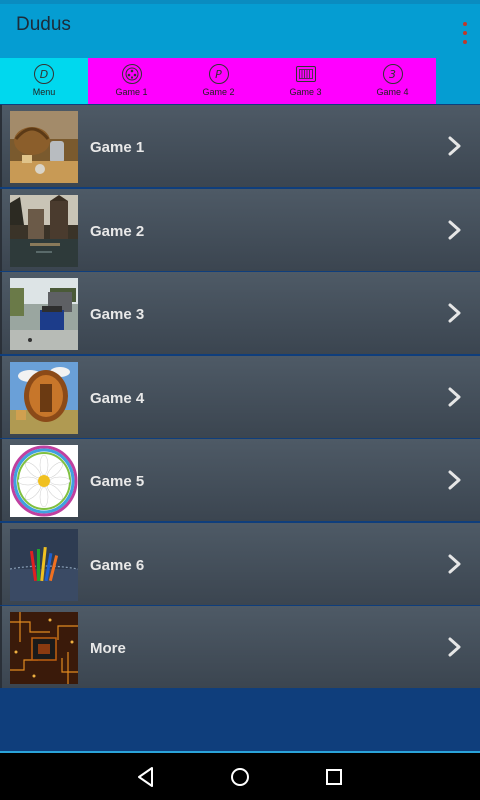 The width and height of the screenshot is (480, 800). Describe the element at coordinates (218, 74) in the screenshot. I see `circle-p-icon: P` at that location.